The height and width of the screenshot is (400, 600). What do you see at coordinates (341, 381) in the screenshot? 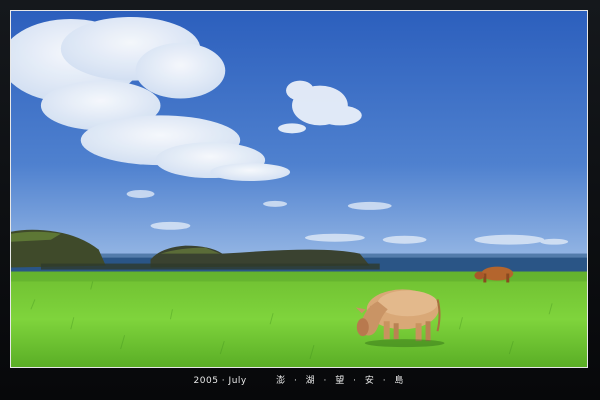
I see `caption-place: 澎 · 湖 · 望 · 安 · 島` at bounding box center [341, 381].